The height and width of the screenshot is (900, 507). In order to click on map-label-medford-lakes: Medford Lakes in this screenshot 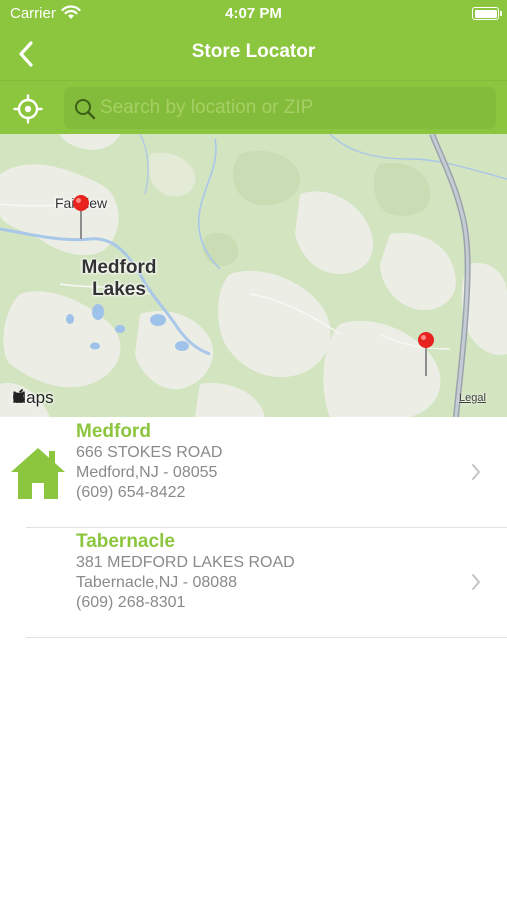, I will do `click(119, 278)`.